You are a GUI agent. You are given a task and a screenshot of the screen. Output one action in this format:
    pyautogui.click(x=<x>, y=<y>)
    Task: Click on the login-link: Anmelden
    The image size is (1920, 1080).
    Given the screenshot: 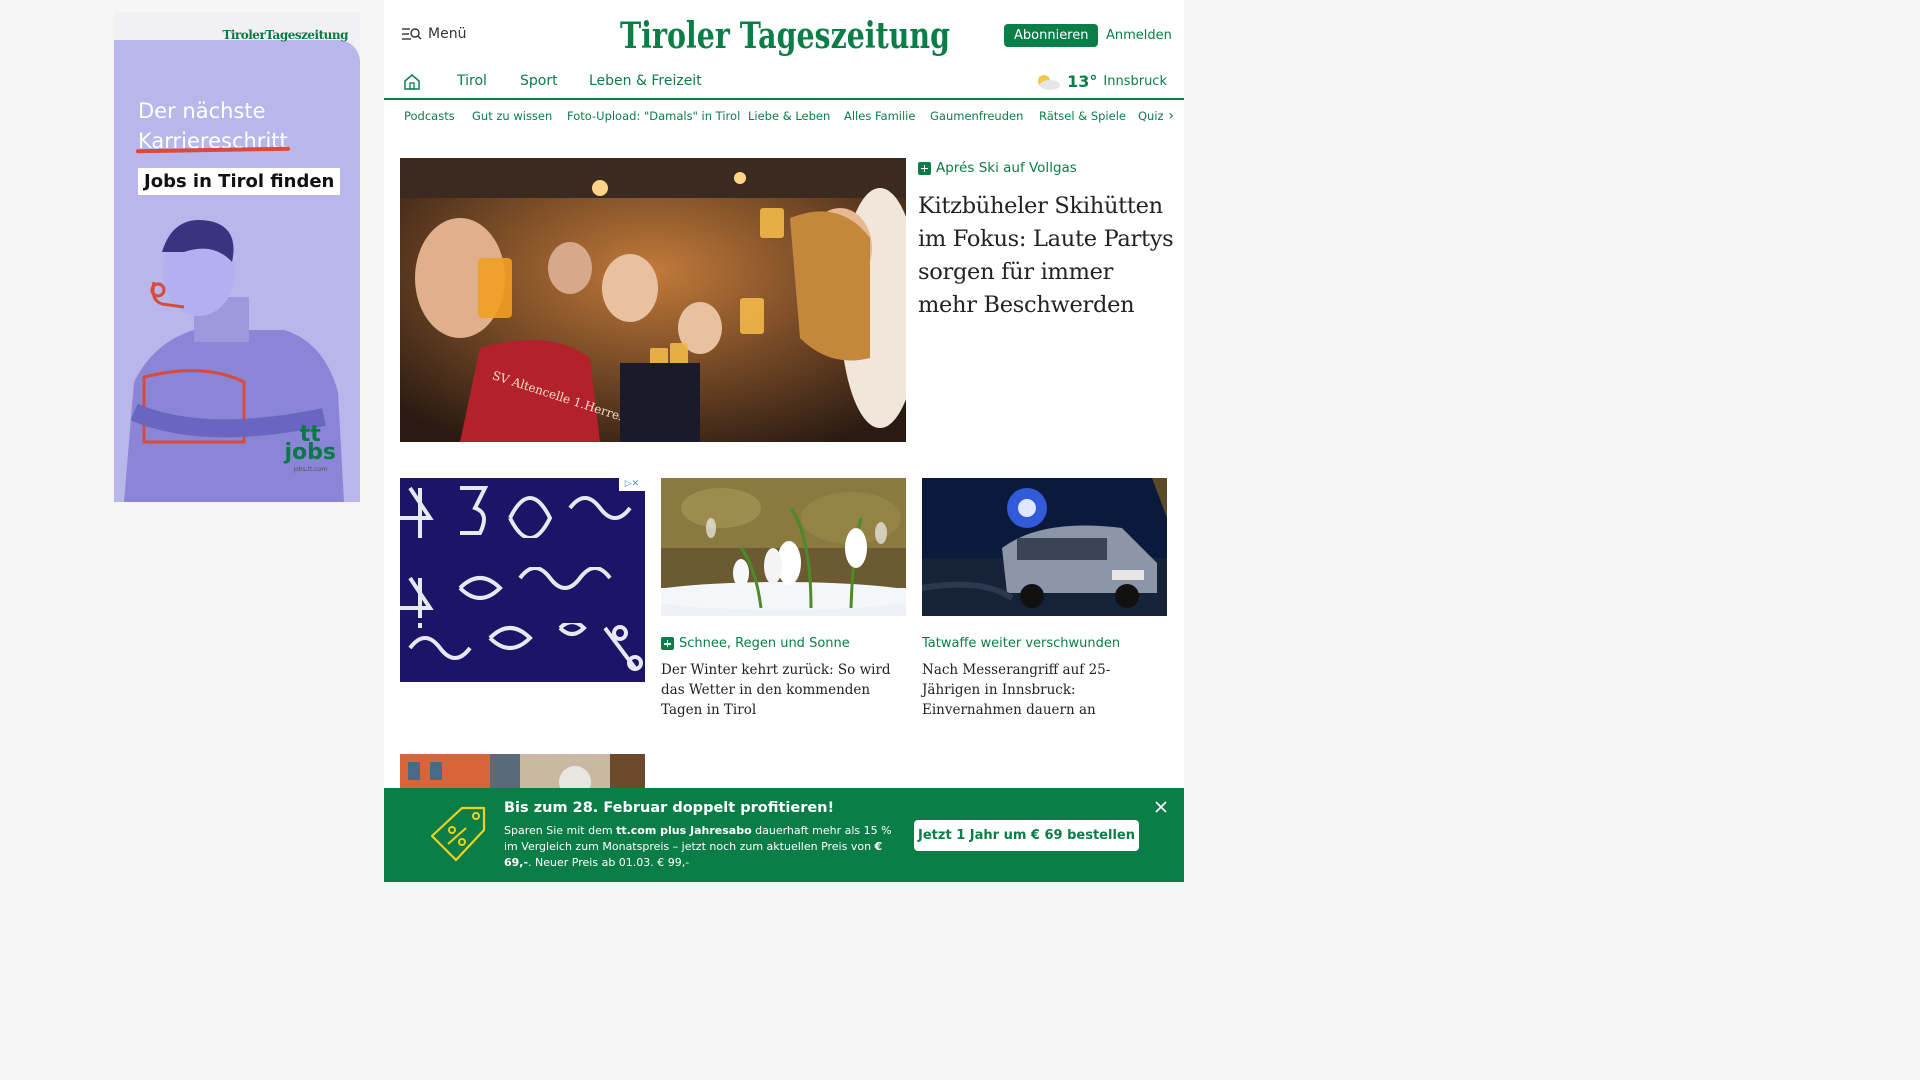 What is the action you would take?
    pyautogui.click(x=1139, y=35)
    